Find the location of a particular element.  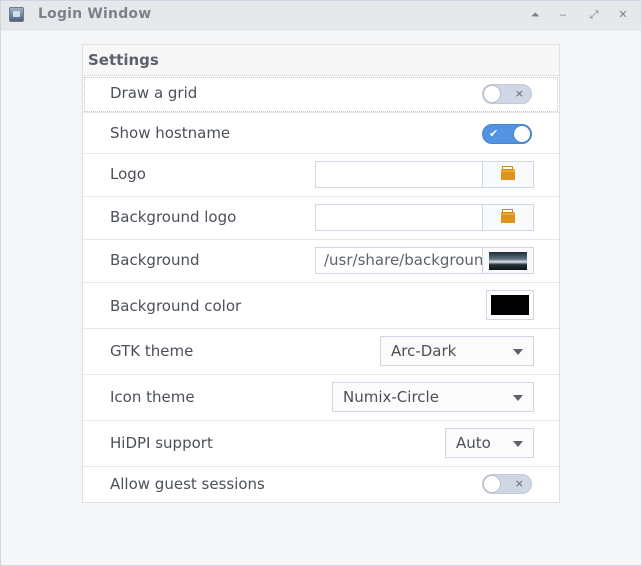

background-color-button is located at coordinates (510, 305).